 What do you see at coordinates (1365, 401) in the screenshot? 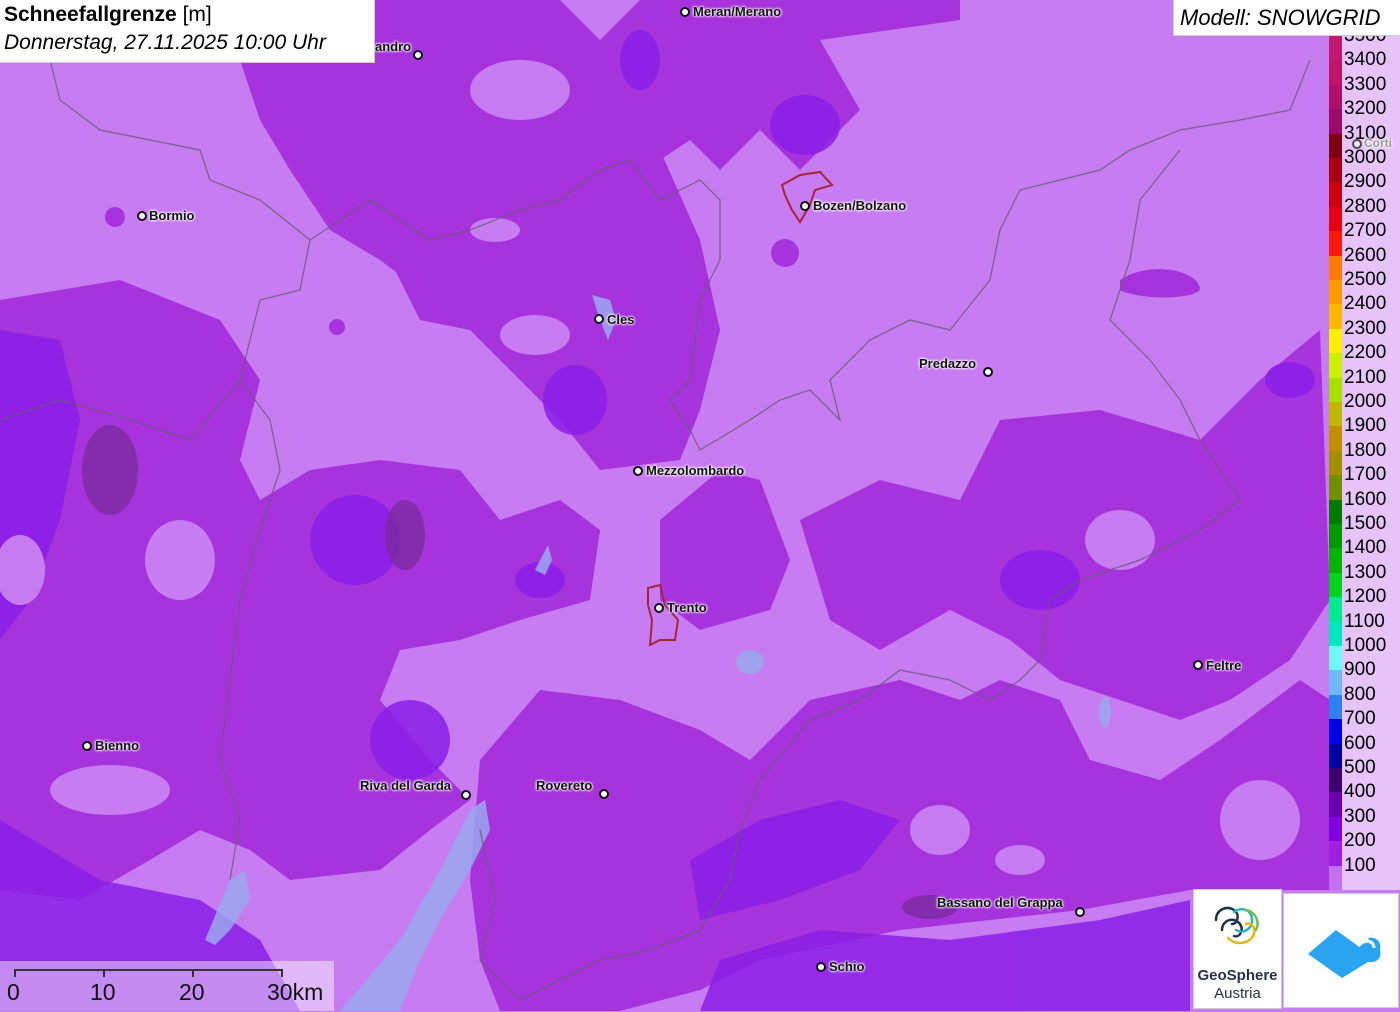
I see `legend-label: 2000` at bounding box center [1365, 401].